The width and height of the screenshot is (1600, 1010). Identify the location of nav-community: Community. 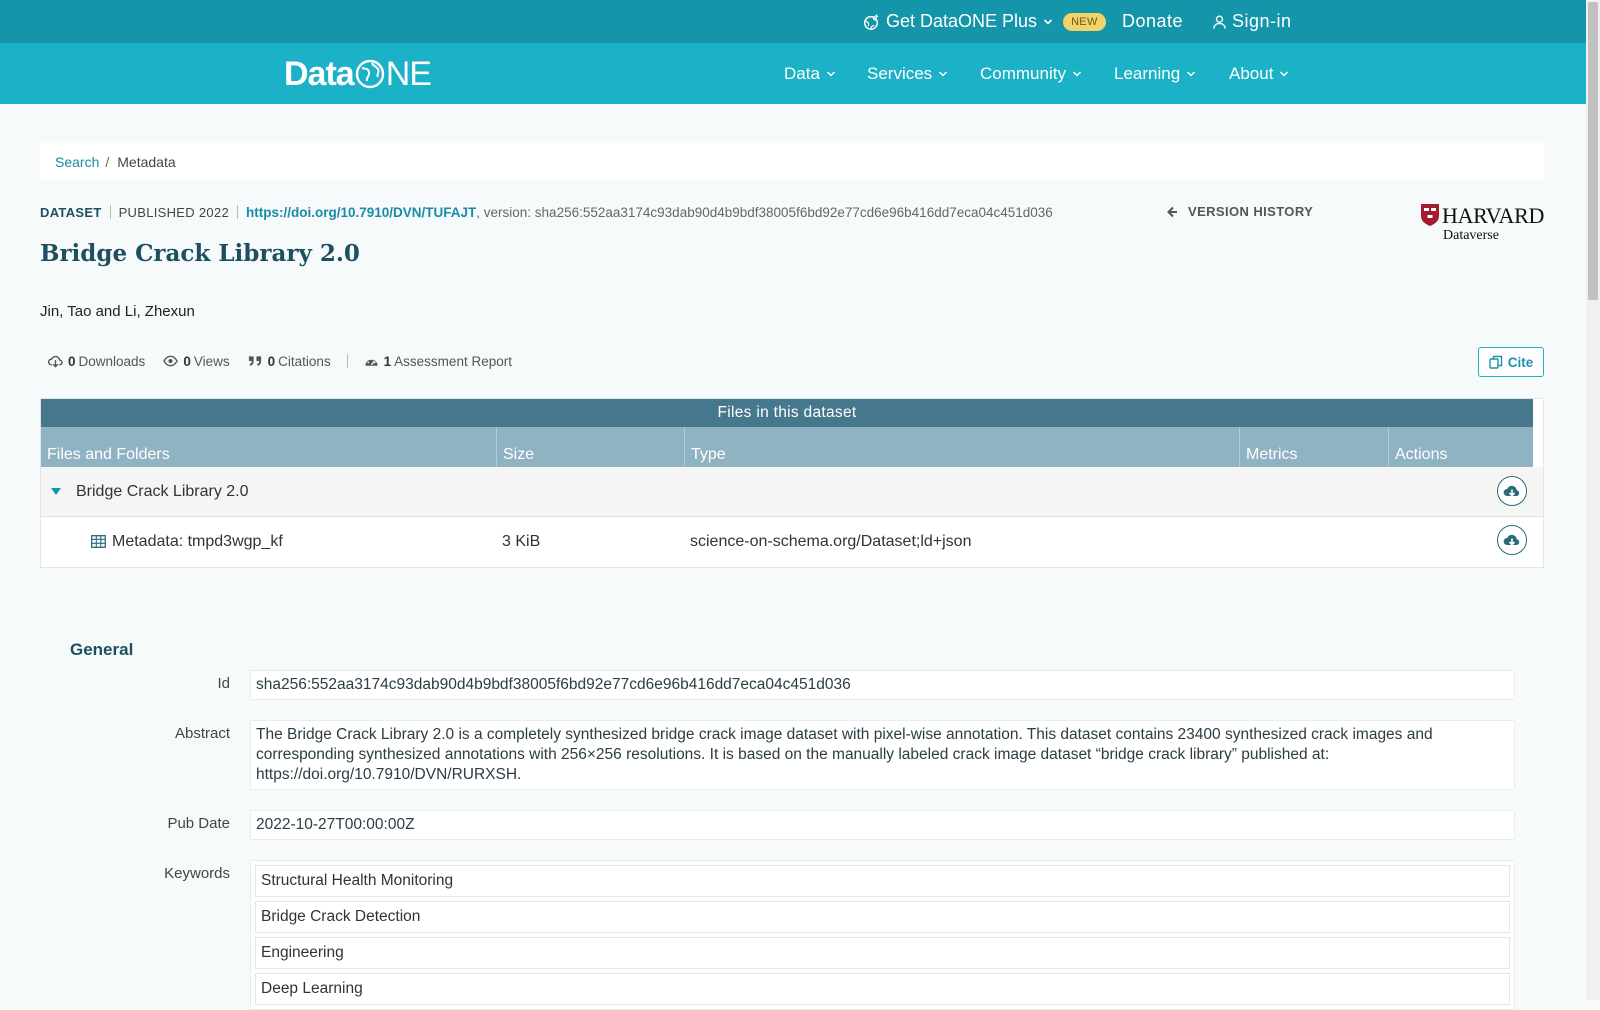
(1031, 73).